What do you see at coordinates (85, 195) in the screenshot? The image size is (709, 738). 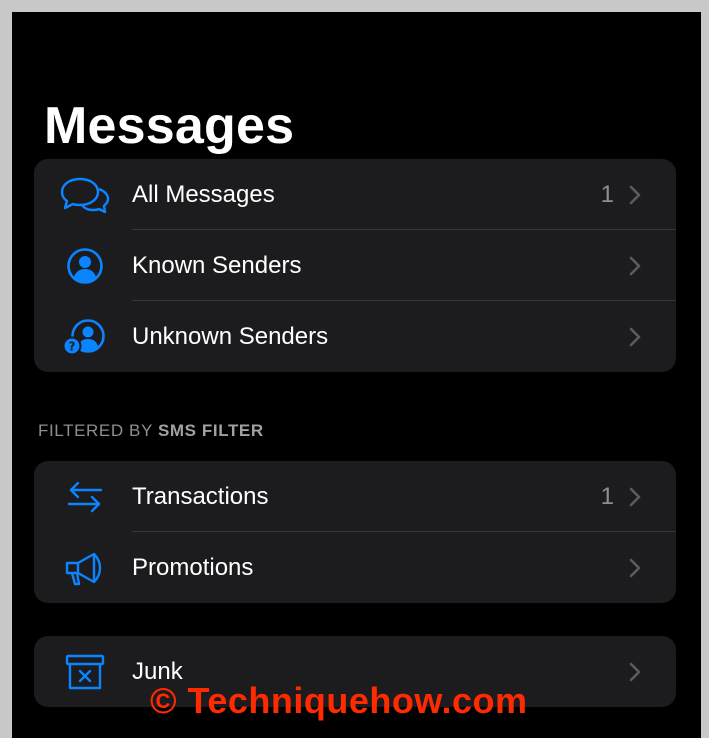 I see `chat-bubbles-icon` at bounding box center [85, 195].